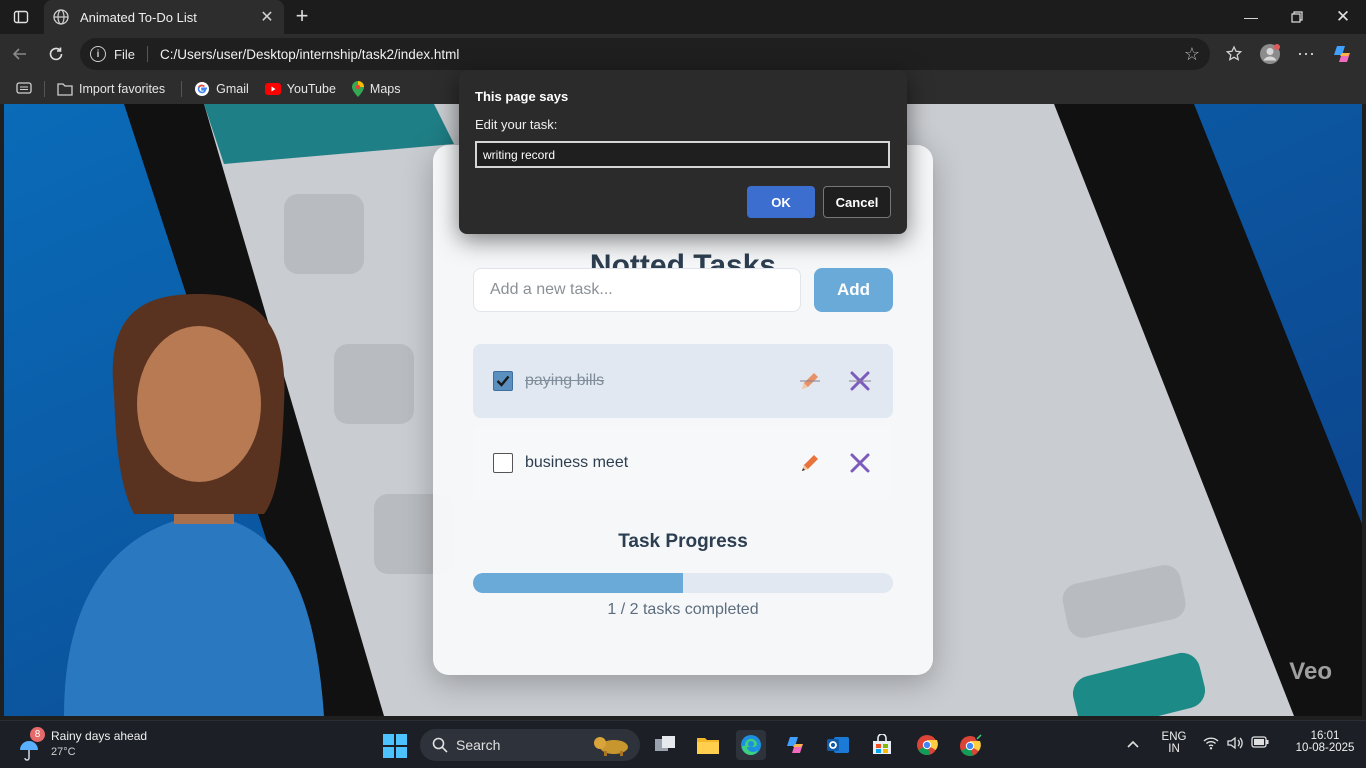 Image resolution: width=1366 pixels, height=768 pixels. What do you see at coordinates (857, 202) in the screenshot?
I see `cancel-button: Cancel` at bounding box center [857, 202].